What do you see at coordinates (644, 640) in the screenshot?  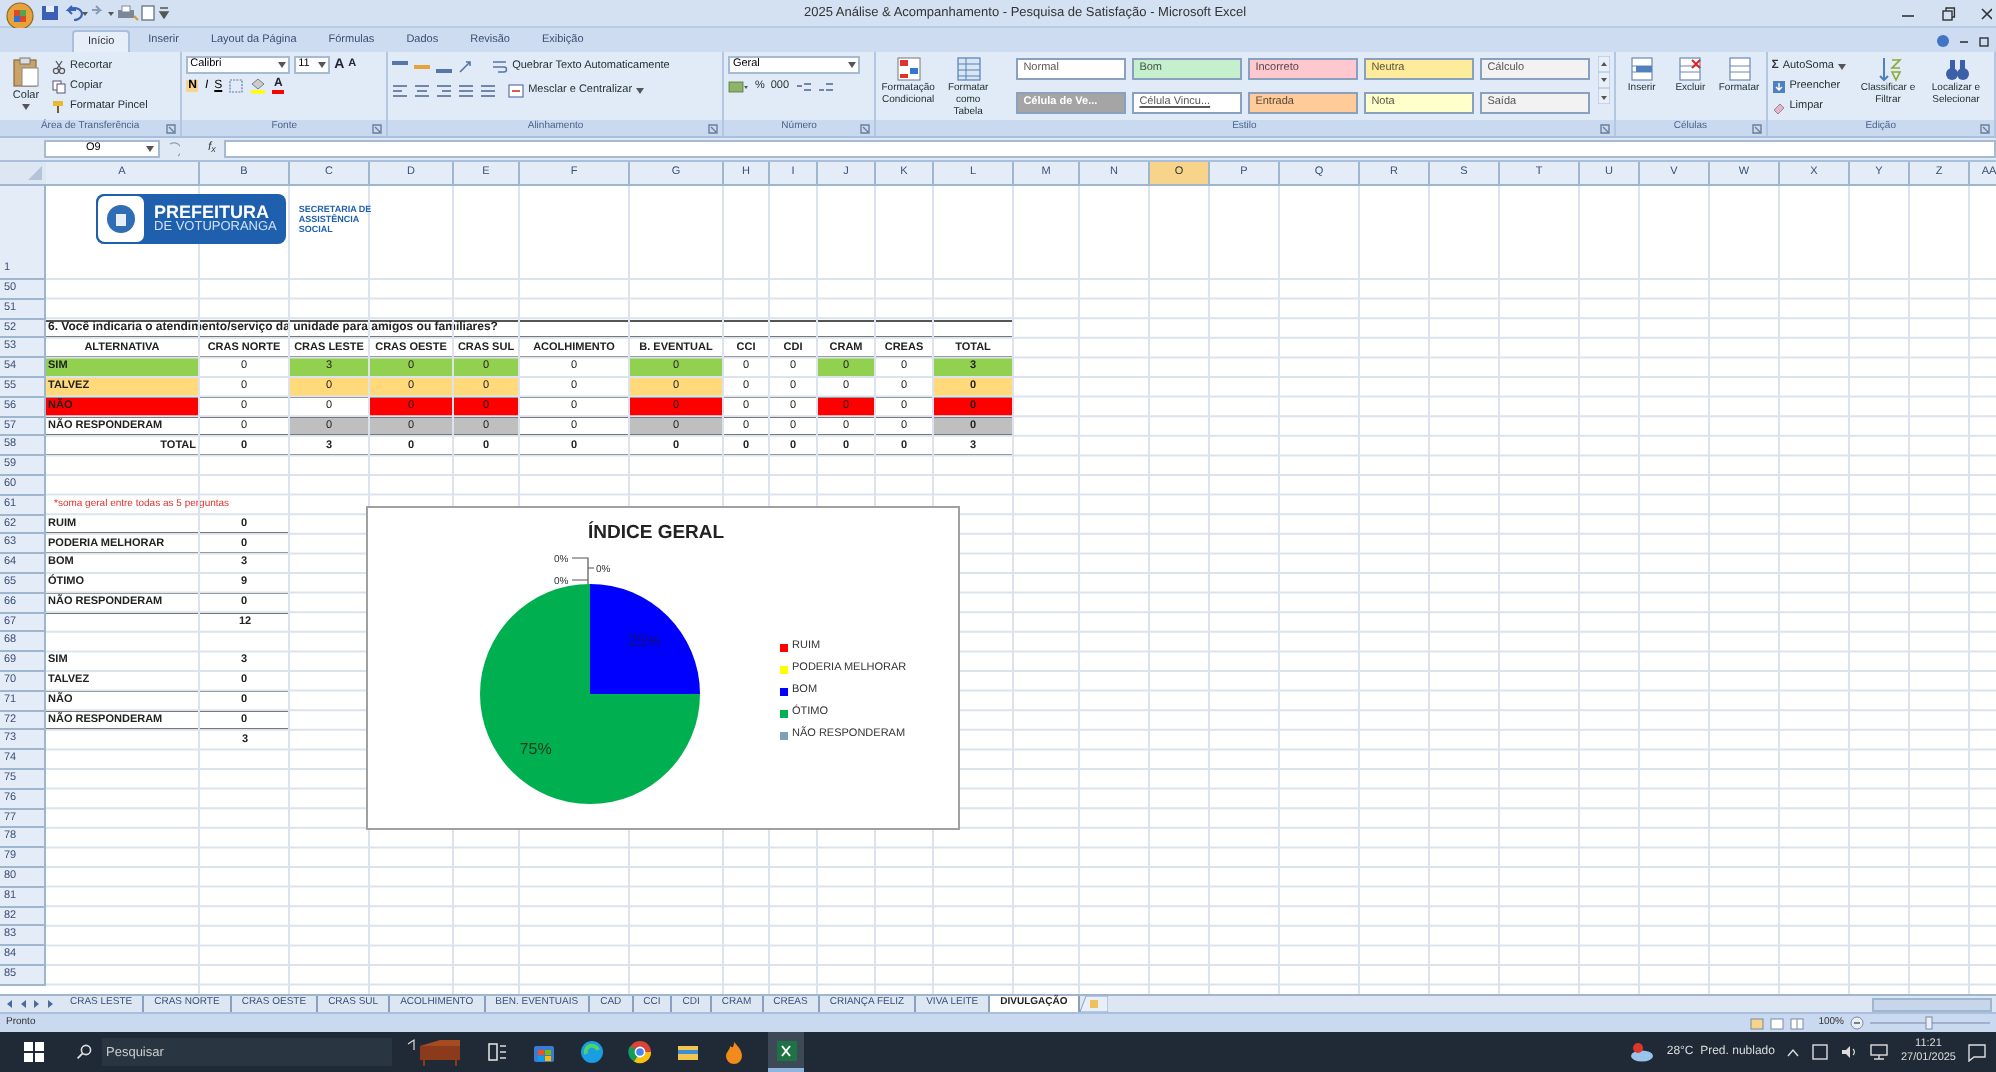 I see `data-label: 25%` at bounding box center [644, 640].